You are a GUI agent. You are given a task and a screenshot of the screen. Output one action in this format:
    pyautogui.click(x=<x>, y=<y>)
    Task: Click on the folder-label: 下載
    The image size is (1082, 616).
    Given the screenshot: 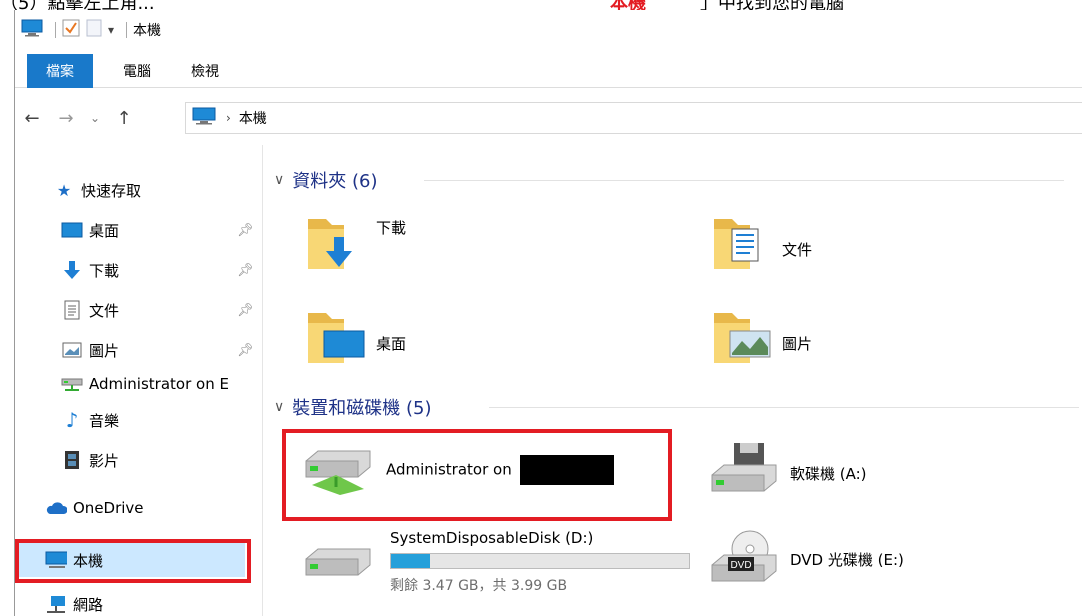 What is the action you would take?
    pyautogui.click(x=391, y=228)
    